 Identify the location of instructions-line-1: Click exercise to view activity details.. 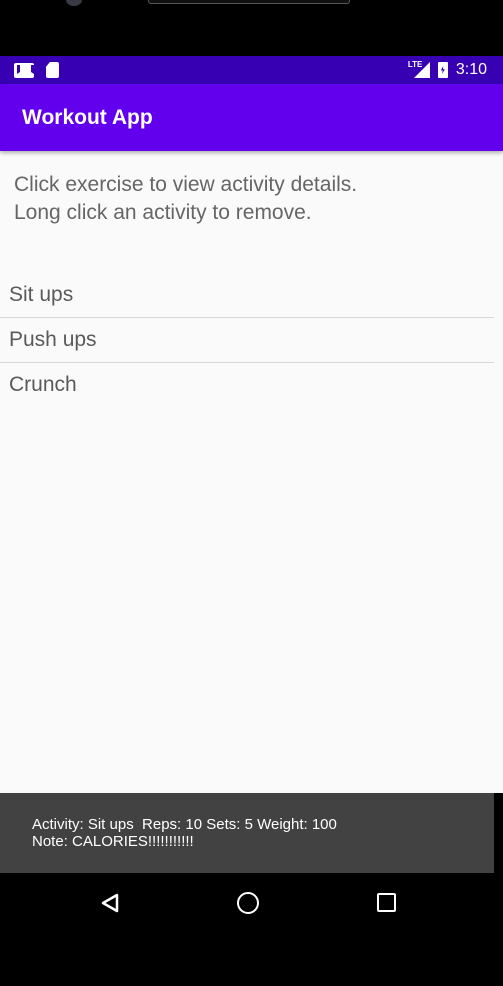
(186, 184).